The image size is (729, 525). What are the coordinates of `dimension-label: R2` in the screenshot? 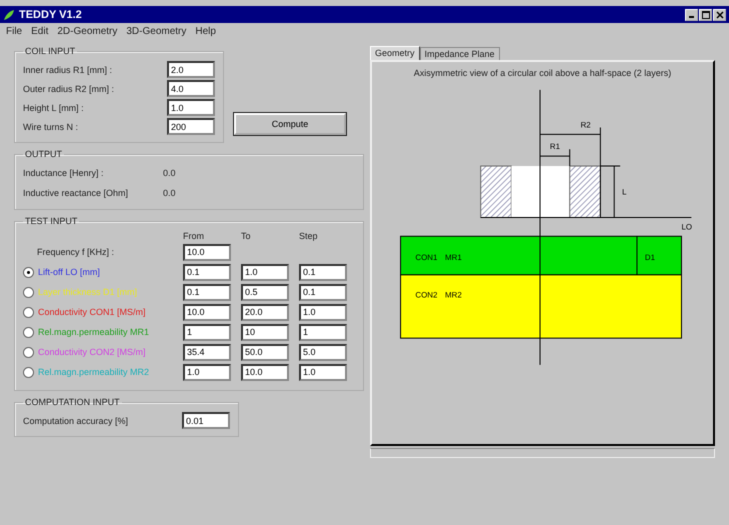 It's located at (585, 125).